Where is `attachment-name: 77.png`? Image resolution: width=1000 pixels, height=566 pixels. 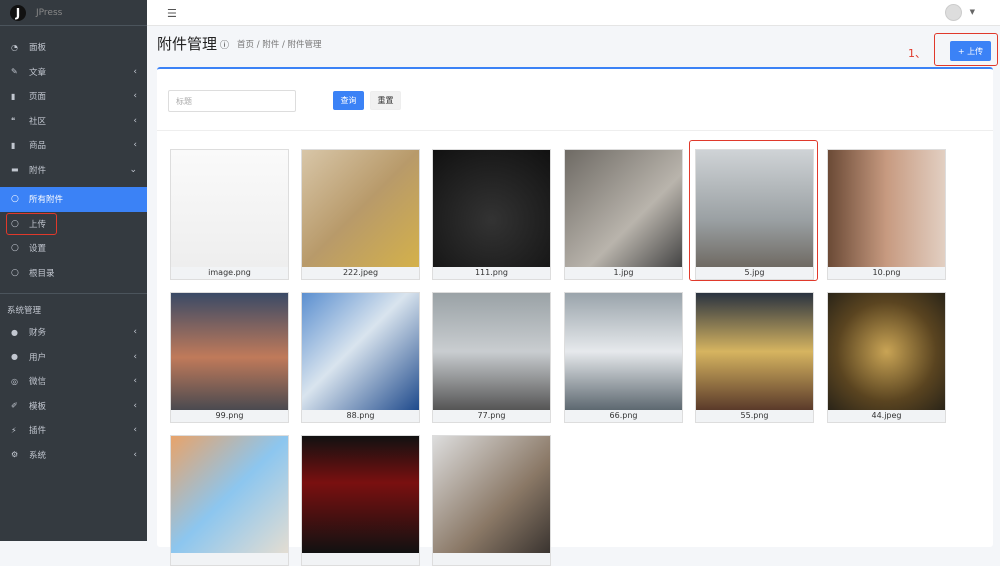
attachment-name: 77.png is located at coordinates (491, 416).